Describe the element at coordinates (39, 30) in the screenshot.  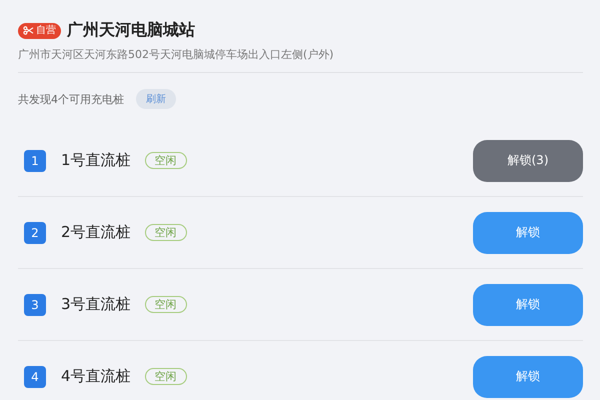
I see `self-operated-badge: 自营` at that location.